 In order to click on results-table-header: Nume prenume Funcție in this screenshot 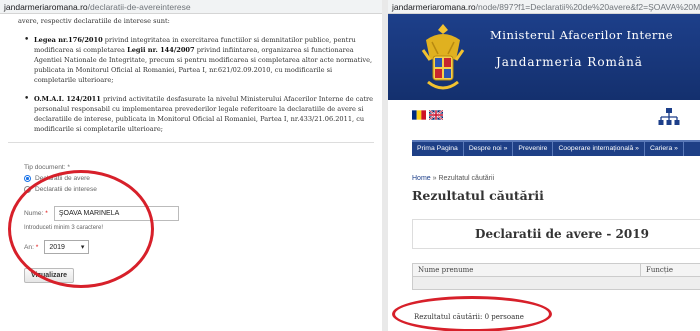, I will do `click(556, 270)`.